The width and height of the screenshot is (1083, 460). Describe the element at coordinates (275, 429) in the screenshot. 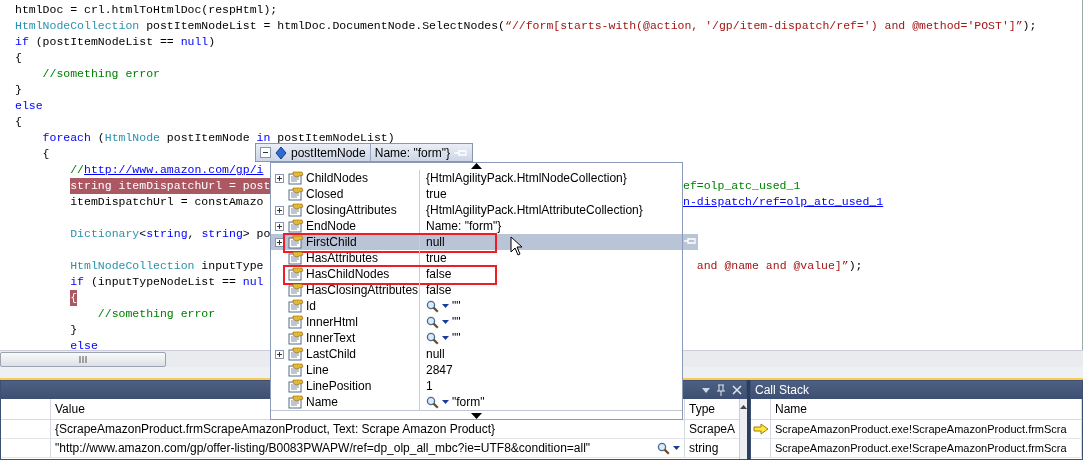

I see `table-cell: {ScrapeAmazonProduct.frmScrapeAmazonProduct, Text: Scrape Amazon Product}` at that location.